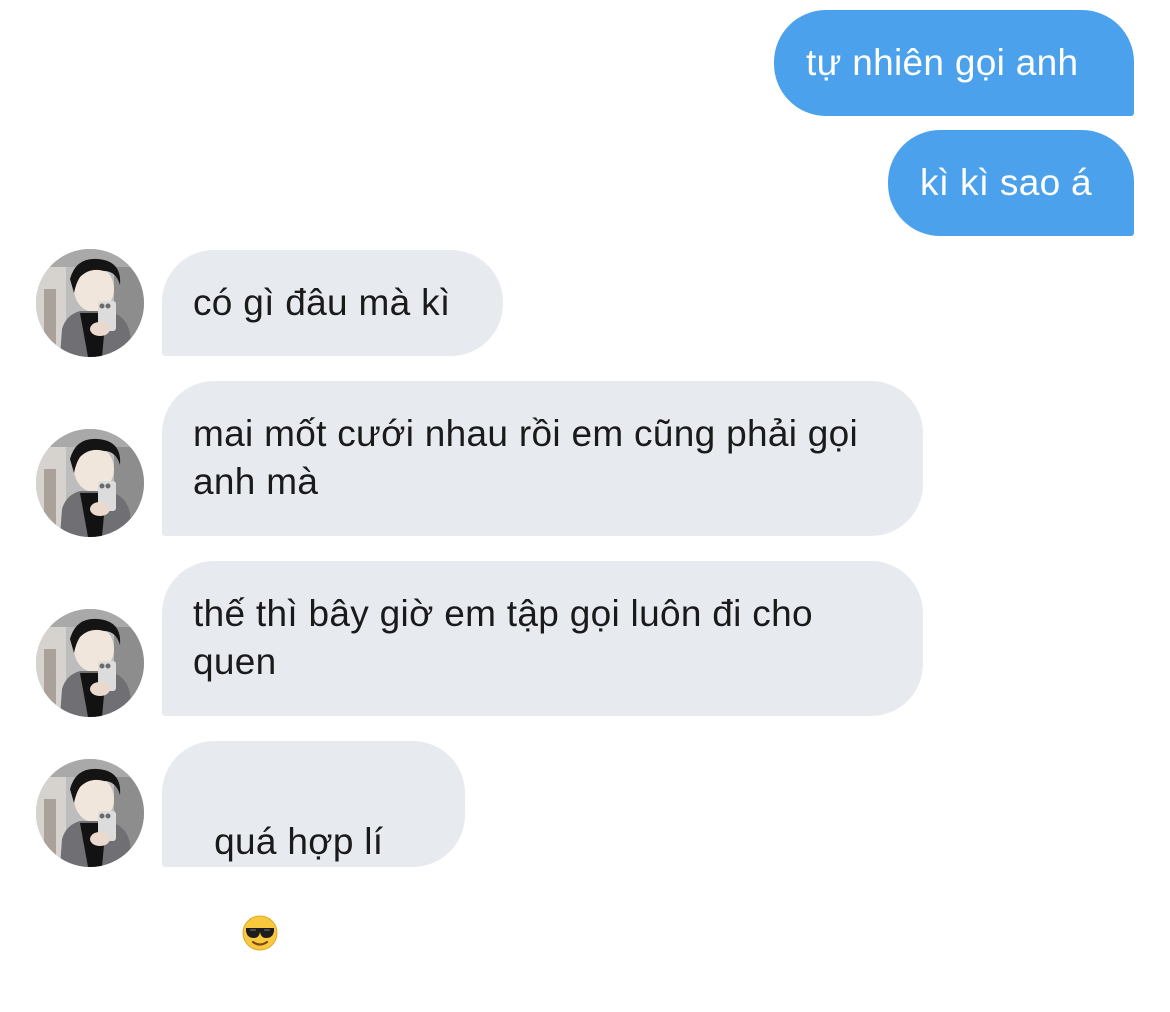 This screenshot has width=1170, height=1012. Describe the element at coordinates (239, 939) in the screenshot. I see `sunglasses-emoji-icon` at that location.